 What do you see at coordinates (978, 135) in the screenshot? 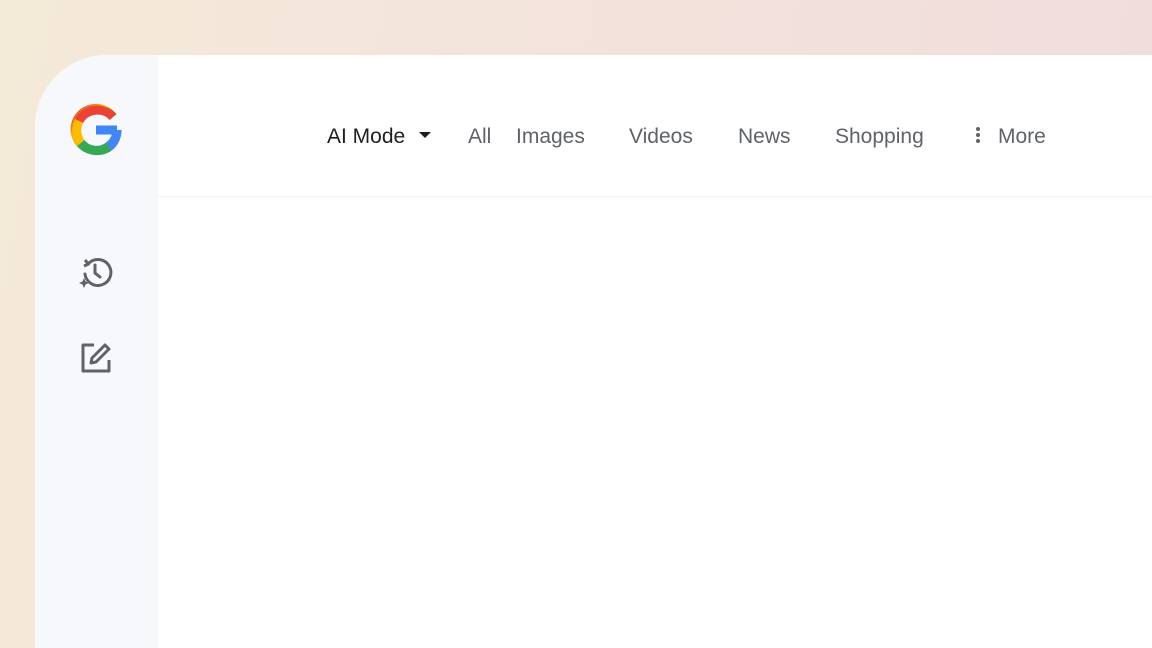
I see `more-vert-icon` at bounding box center [978, 135].